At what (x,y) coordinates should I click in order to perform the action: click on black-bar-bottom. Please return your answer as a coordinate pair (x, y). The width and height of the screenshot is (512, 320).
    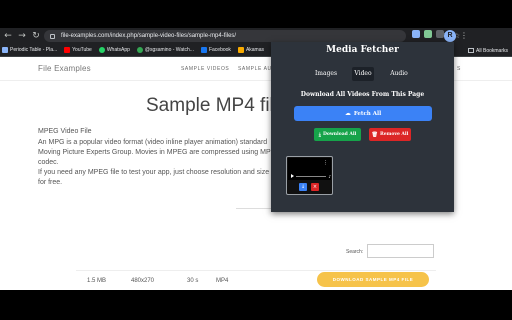
    Looking at the image, I should click on (256, 305).